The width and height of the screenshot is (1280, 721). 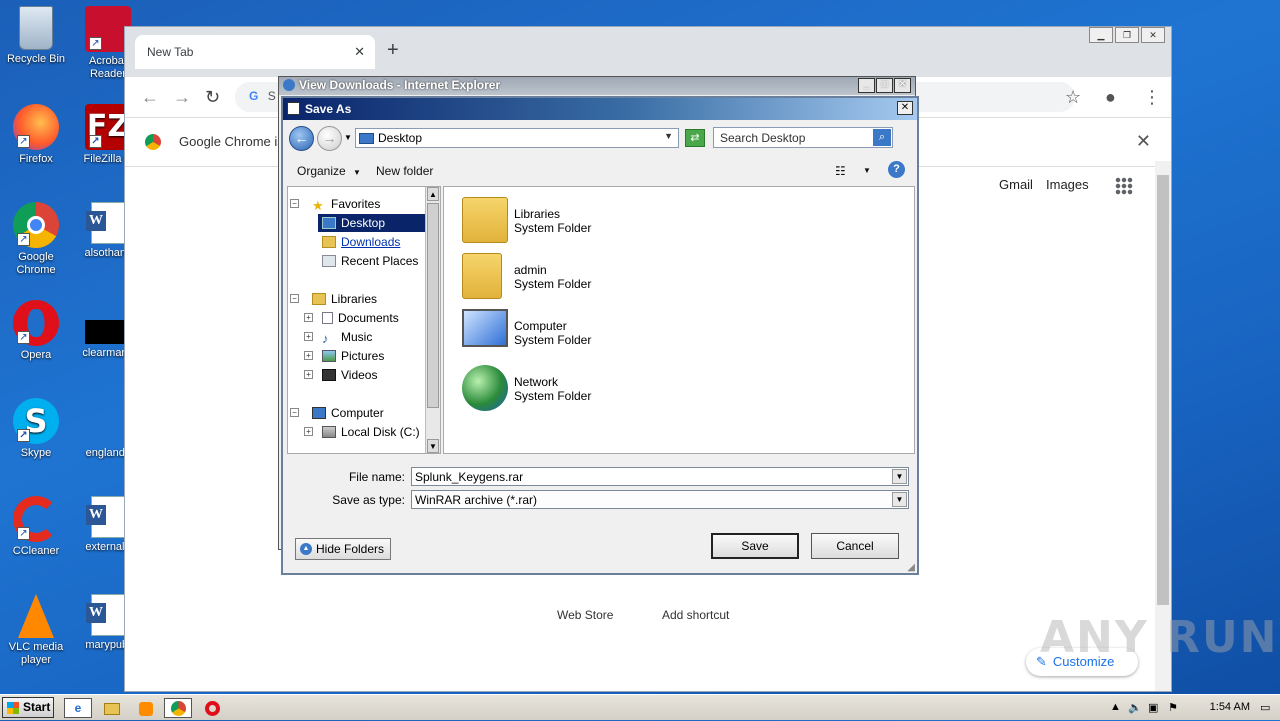 What do you see at coordinates (329, 138) in the screenshot?
I see `forward-arrow-icon: →` at bounding box center [329, 138].